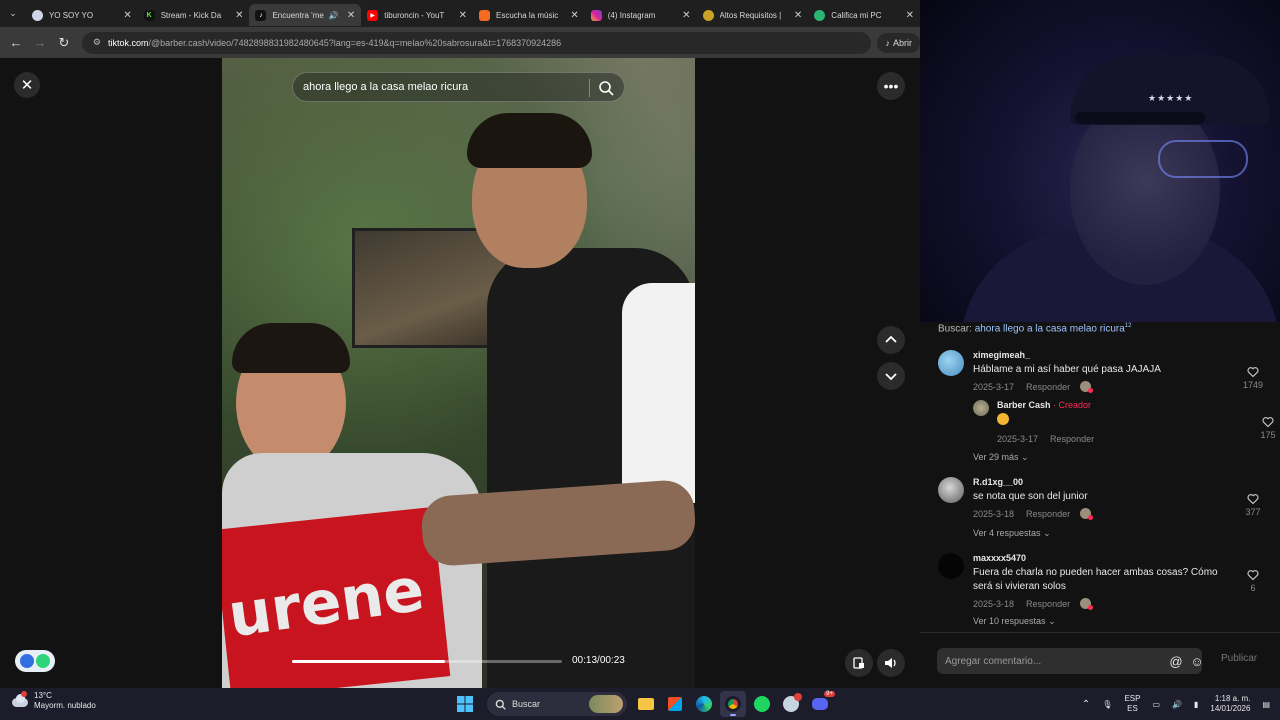 The height and width of the screenshot is (720, 1280). I want to click on video-client-hair, so click(291, 348).